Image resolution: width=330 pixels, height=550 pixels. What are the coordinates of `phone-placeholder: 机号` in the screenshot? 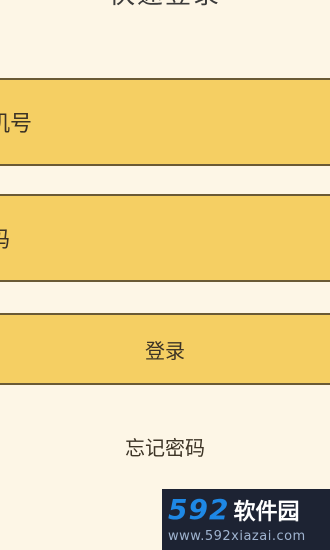 It's located at (16, 124).